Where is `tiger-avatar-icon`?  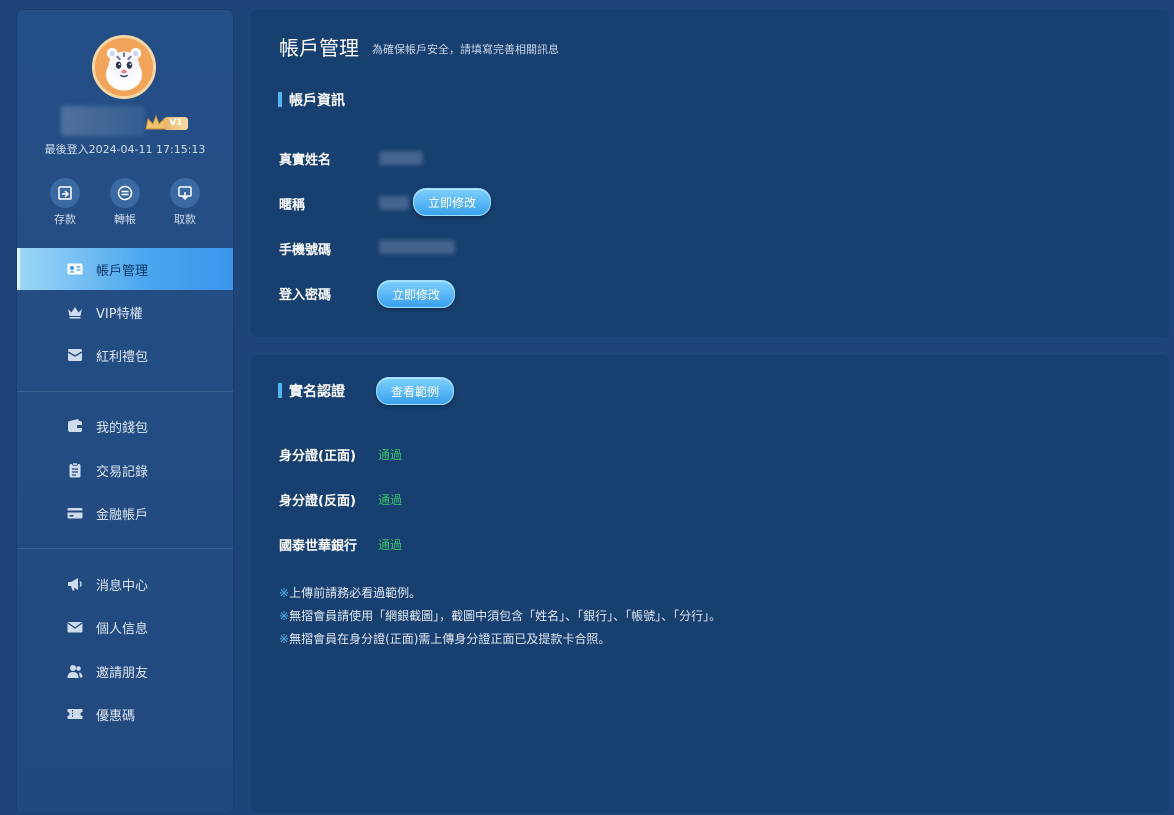 tiger-avatar-icon is located at coordinates (124, 67).